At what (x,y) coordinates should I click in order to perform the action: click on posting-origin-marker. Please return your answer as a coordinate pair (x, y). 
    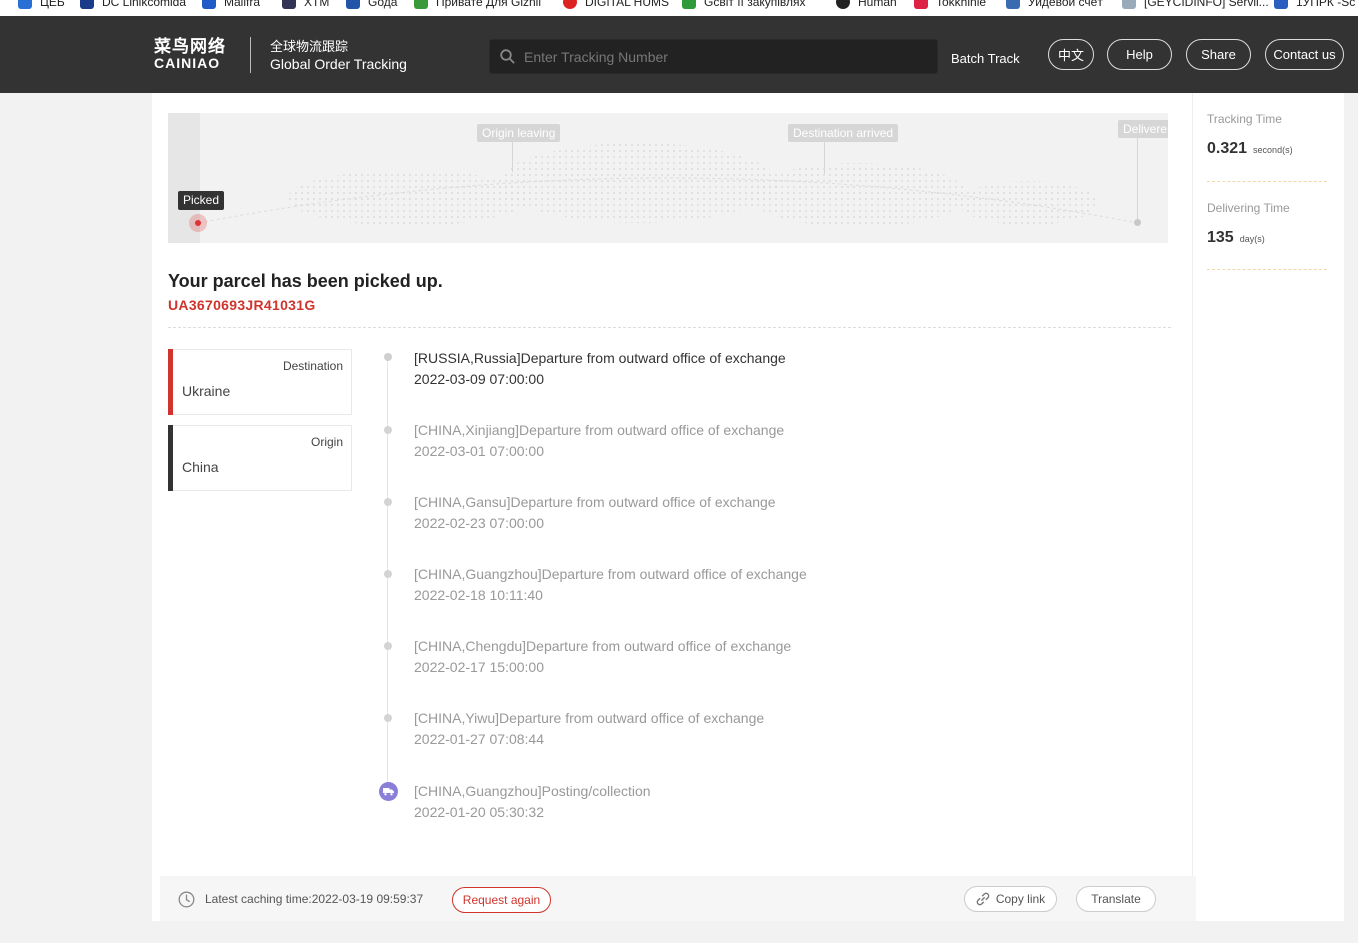
    Looking at the image, I should click on (388, 791).